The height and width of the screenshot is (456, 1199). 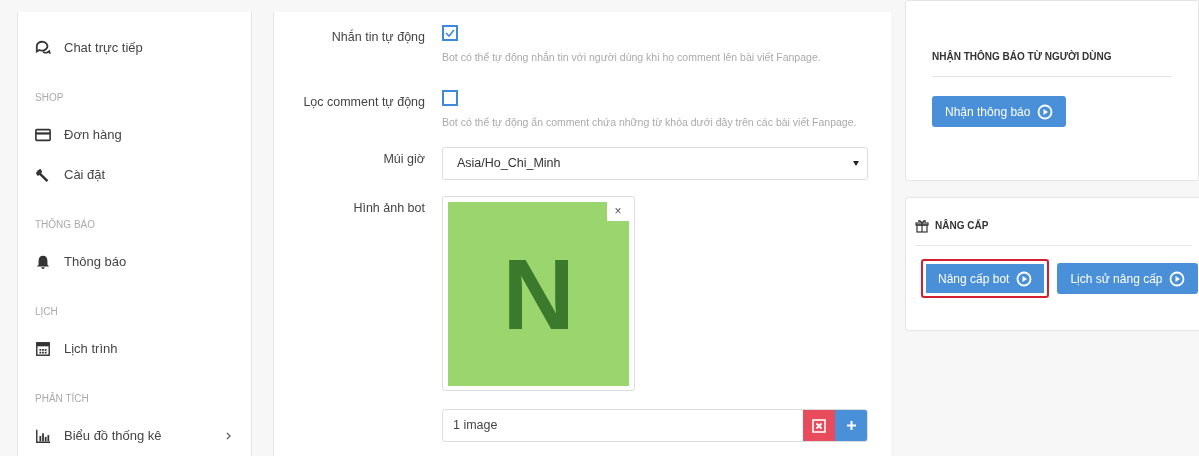 I want to click on section-heading: SHOP, so click(x=50, y=98).